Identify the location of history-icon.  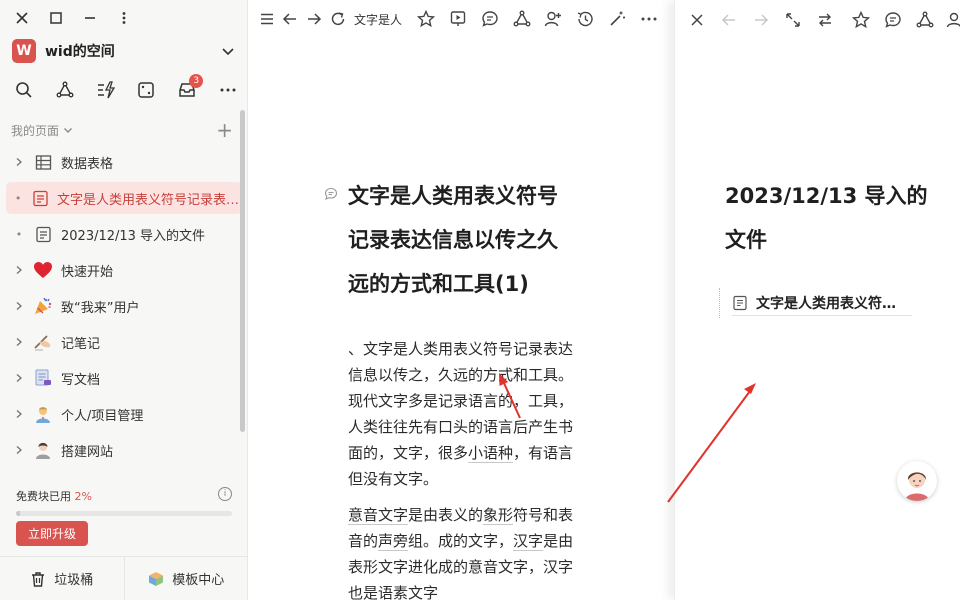
(585, 19).